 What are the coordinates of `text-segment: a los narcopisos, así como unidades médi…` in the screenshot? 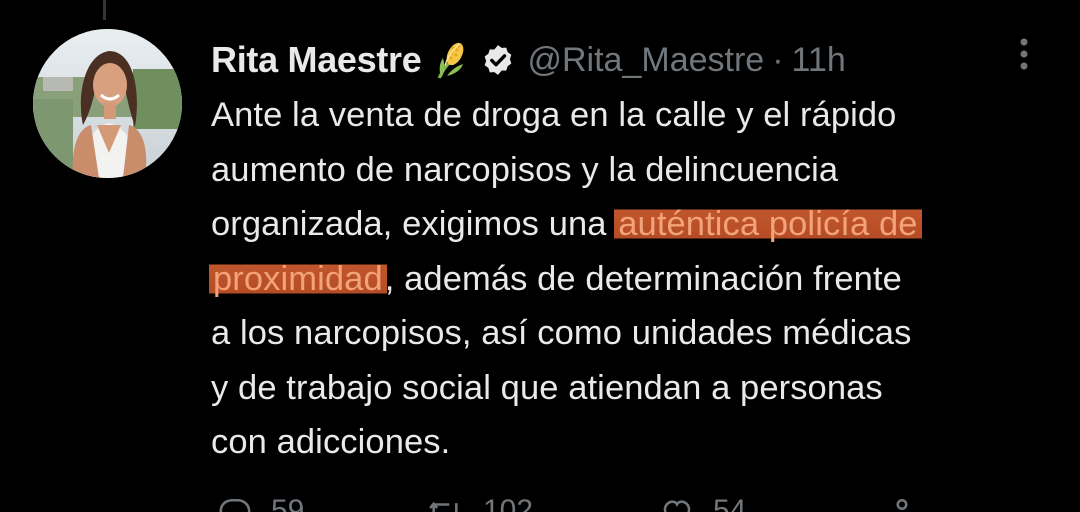 It's located at (561, 333).